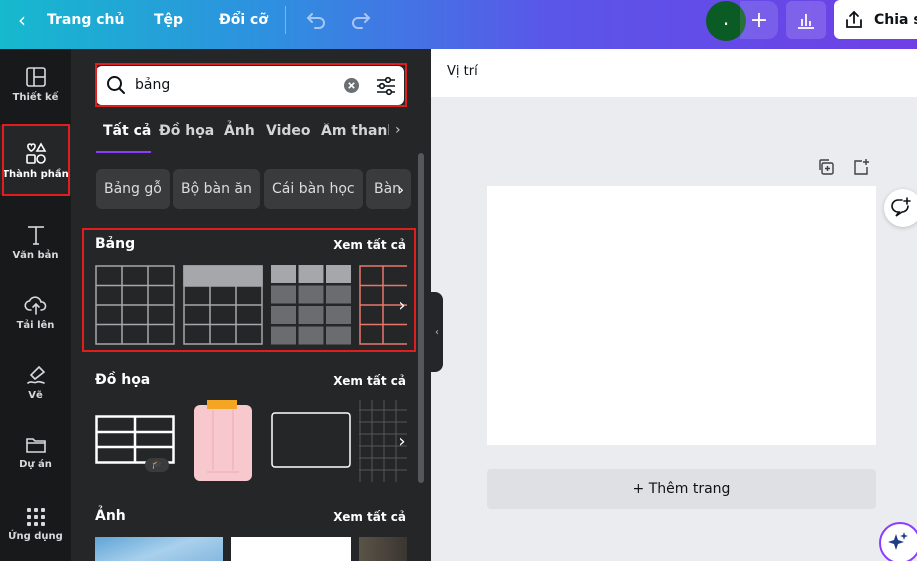 The width and height of the screenshot is (917, 561). What do you see at coordinates (369, 517) in the screenshot?
I see `see-all-photos-link: Xem tất cả` at bounding box center [369, 517].